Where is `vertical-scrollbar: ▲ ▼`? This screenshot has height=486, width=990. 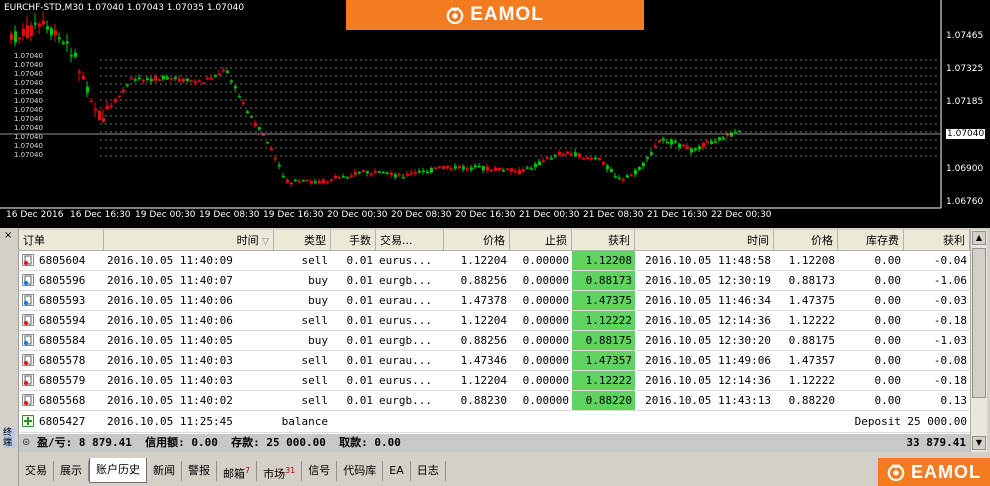 vertical-scrollbar: ▲ ▼ is located at coordinates (978, 341).